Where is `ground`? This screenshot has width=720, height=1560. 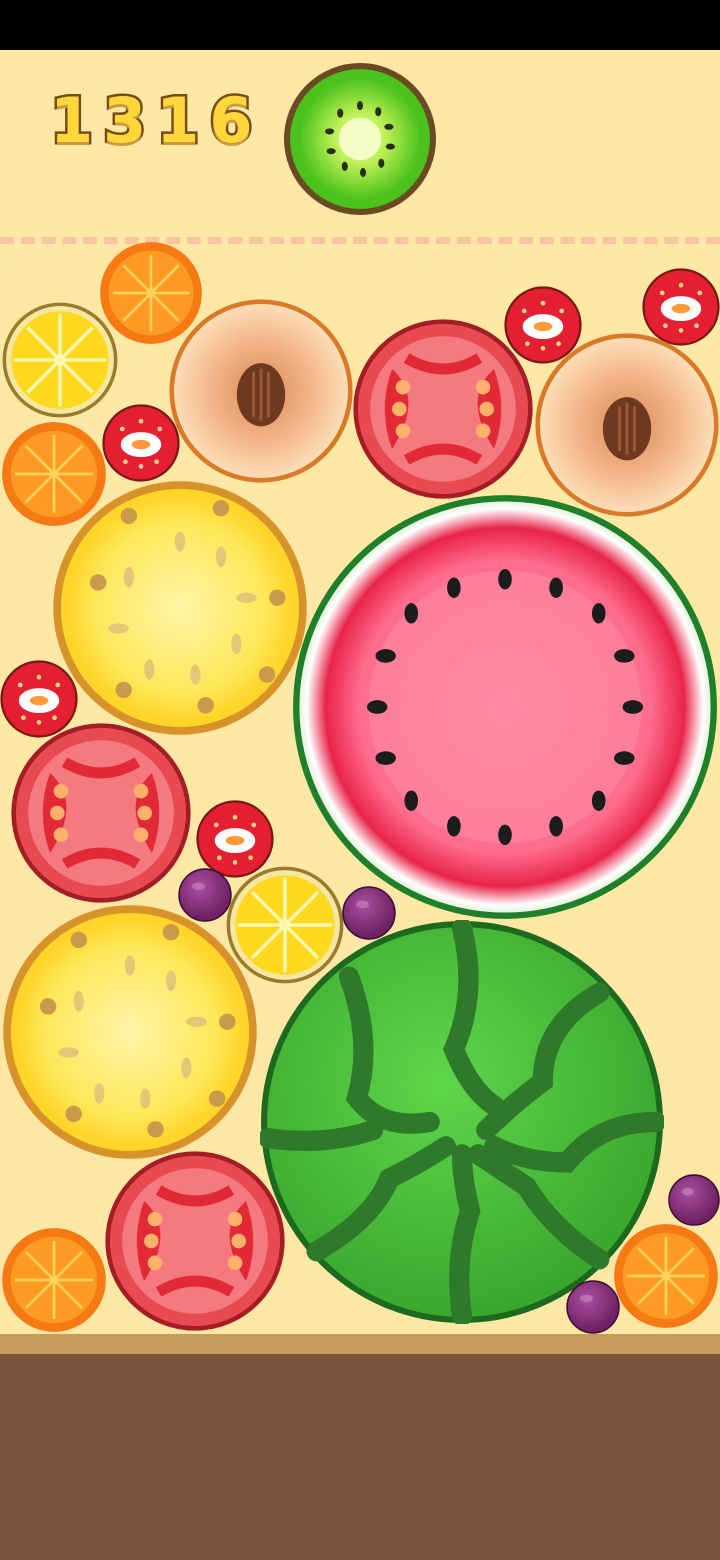
ground is located at coordinates (360, 1457).